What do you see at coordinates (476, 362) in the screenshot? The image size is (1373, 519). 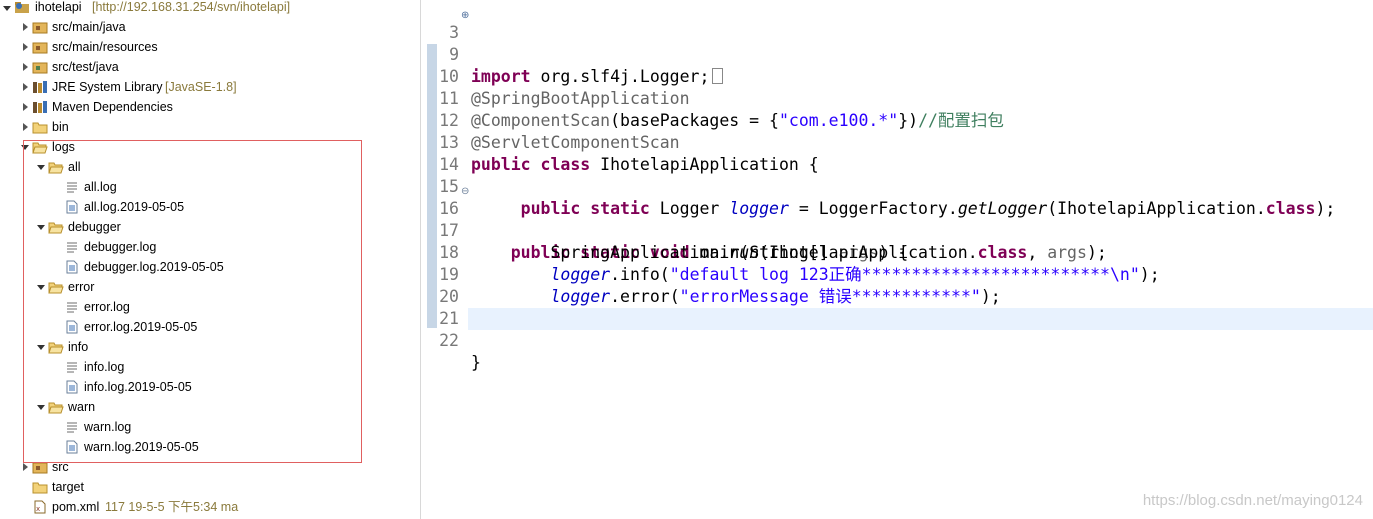 I see `code-text: }` at bounding box center [476, 362].